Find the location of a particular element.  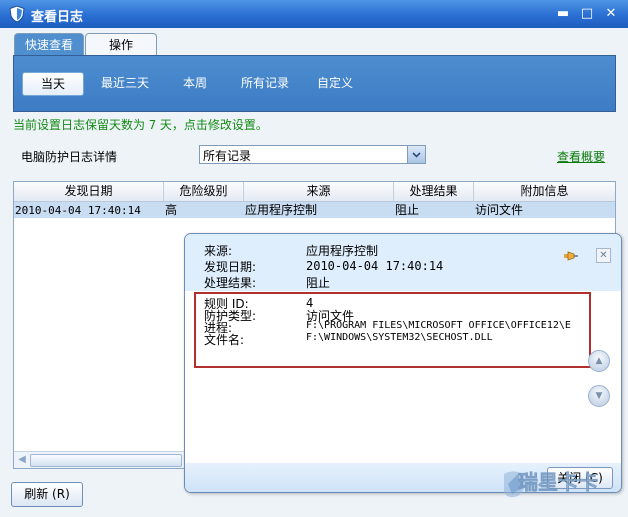

column-header-extra: 附加信息 is located at coordinates (544, 191).